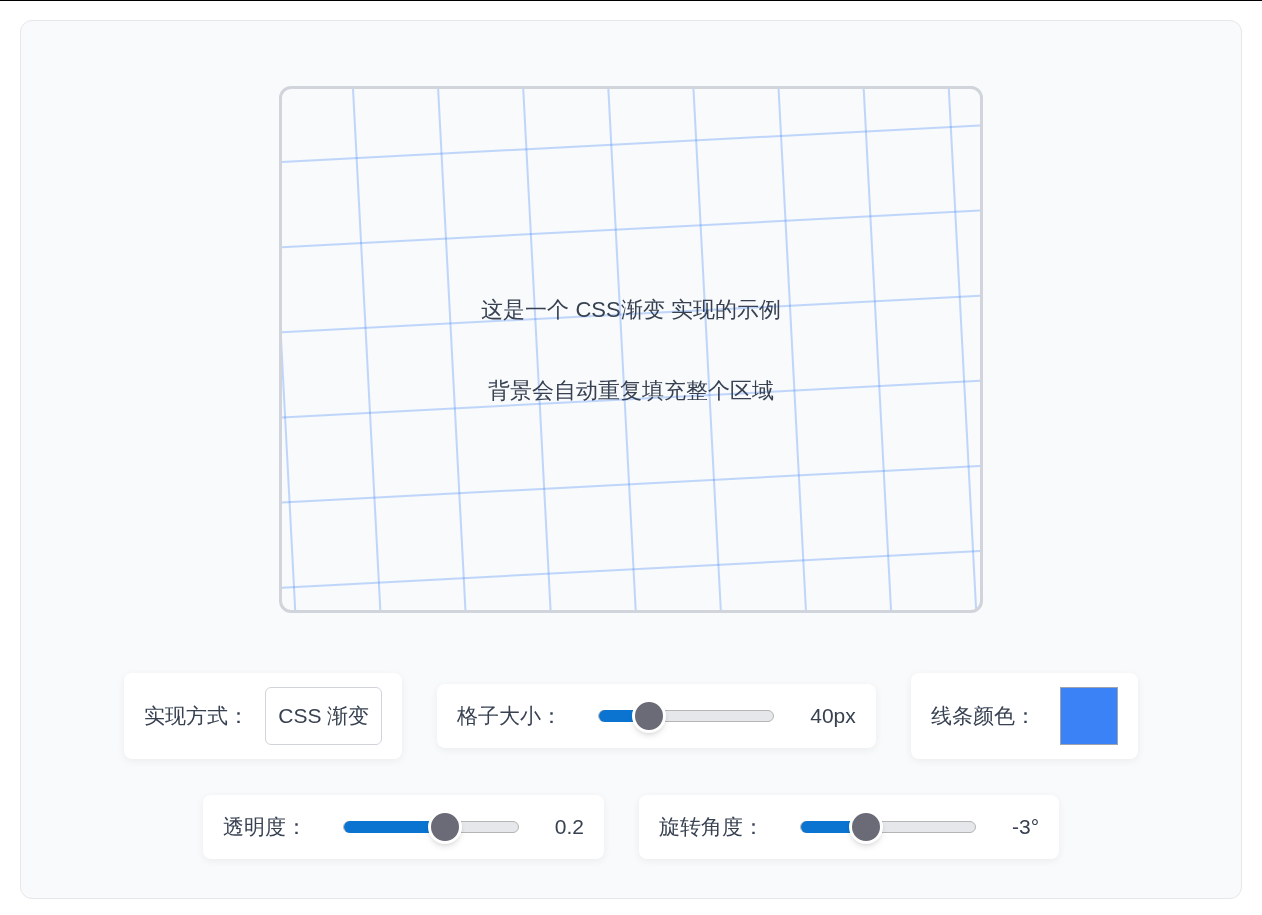 Image resolution: width=1262 pixels, height=915 pixels. Describe the element at coordinates (324, 716) in the screenshot. I see `method-button: CSS 渐变` at that location.